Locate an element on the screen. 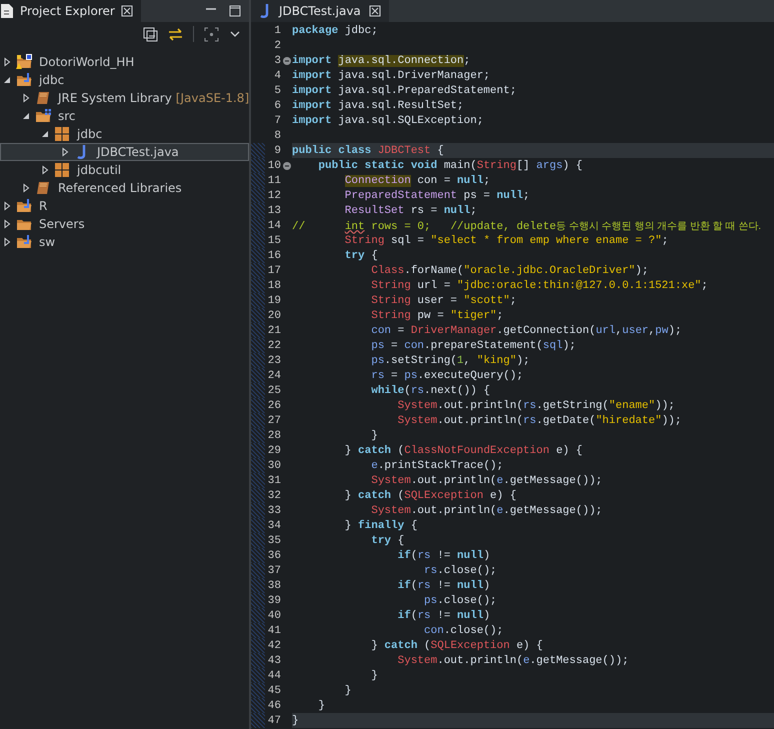 This screenshot has width=774, height=729. code-line: } finally { is located at coordinates (381, 526).